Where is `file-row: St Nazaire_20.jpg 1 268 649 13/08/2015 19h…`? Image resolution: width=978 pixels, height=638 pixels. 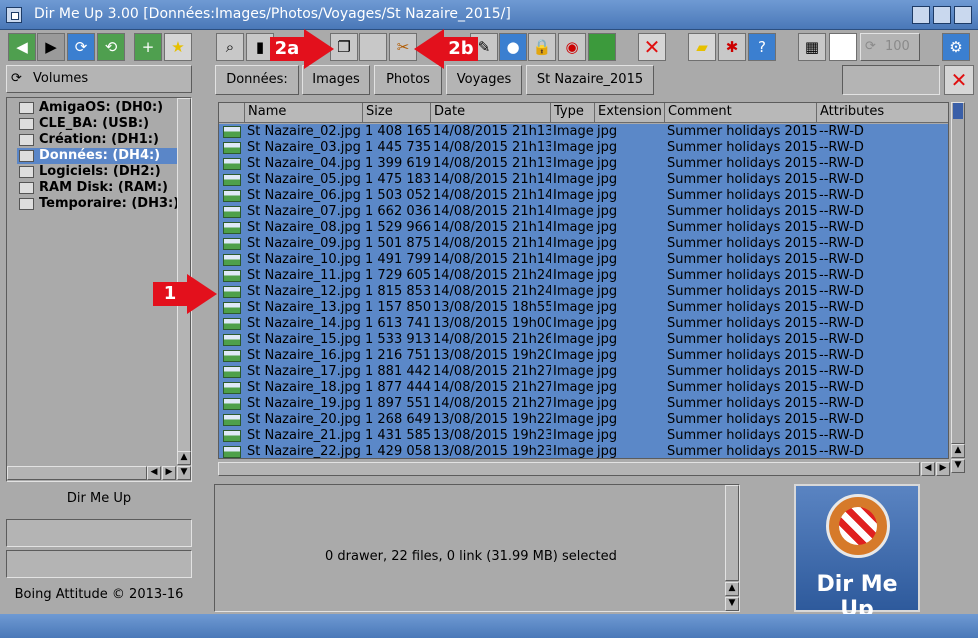
file-row: St Nazaire_20.jpg 1 268 649 13/08/2015 19h… is located at coordinates (583, 420).